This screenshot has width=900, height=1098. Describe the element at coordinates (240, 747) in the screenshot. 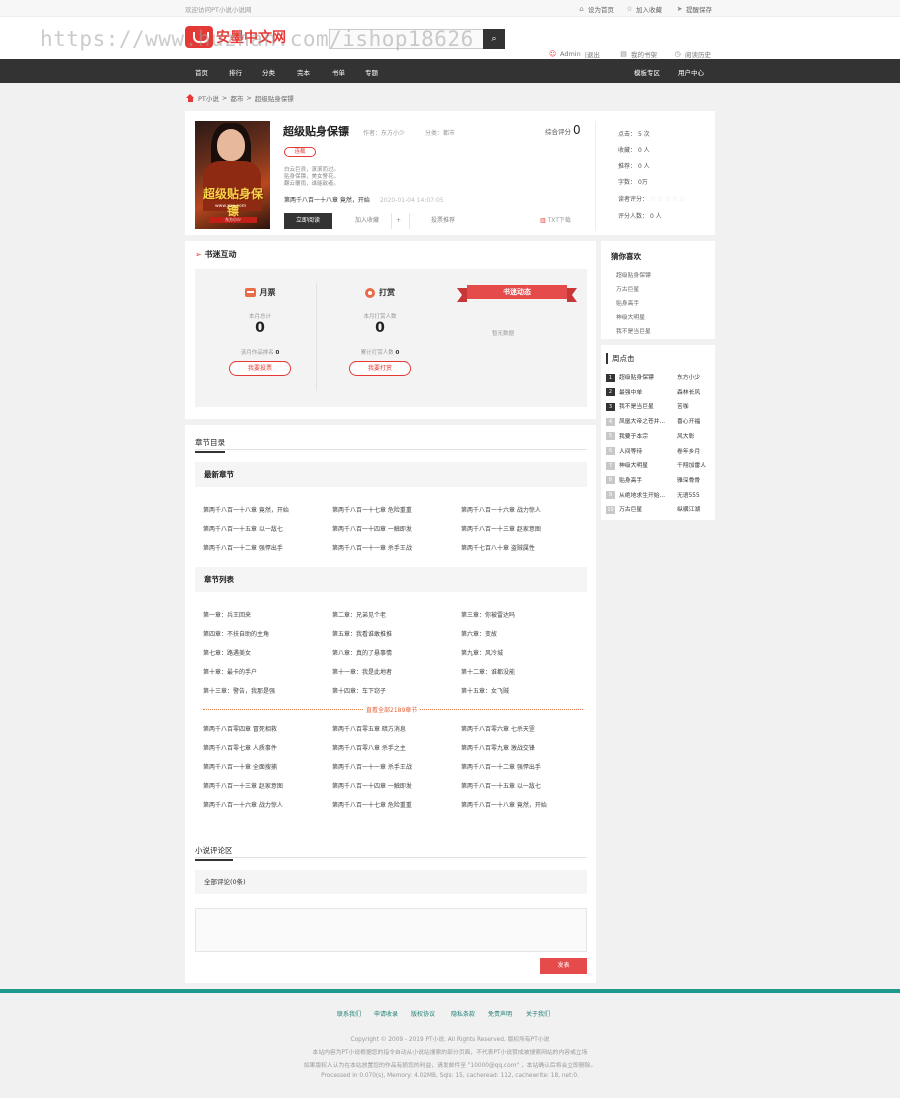

I see `chapter-link: 第两千八百零七章 人质事件` at that location.